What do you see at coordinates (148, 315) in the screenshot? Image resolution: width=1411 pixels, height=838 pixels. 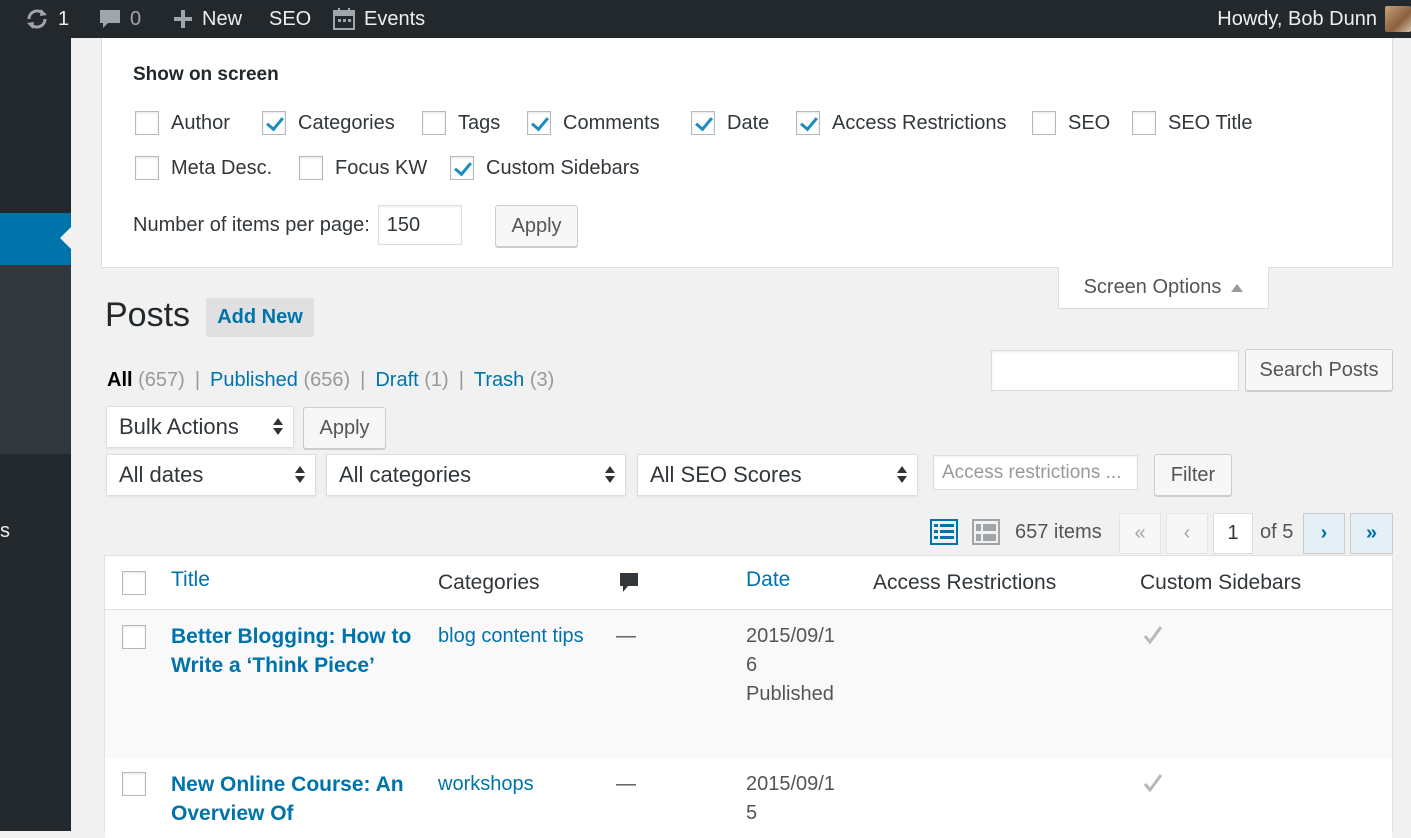 I see `page-title: Posts` at bounding box center [148, 315].